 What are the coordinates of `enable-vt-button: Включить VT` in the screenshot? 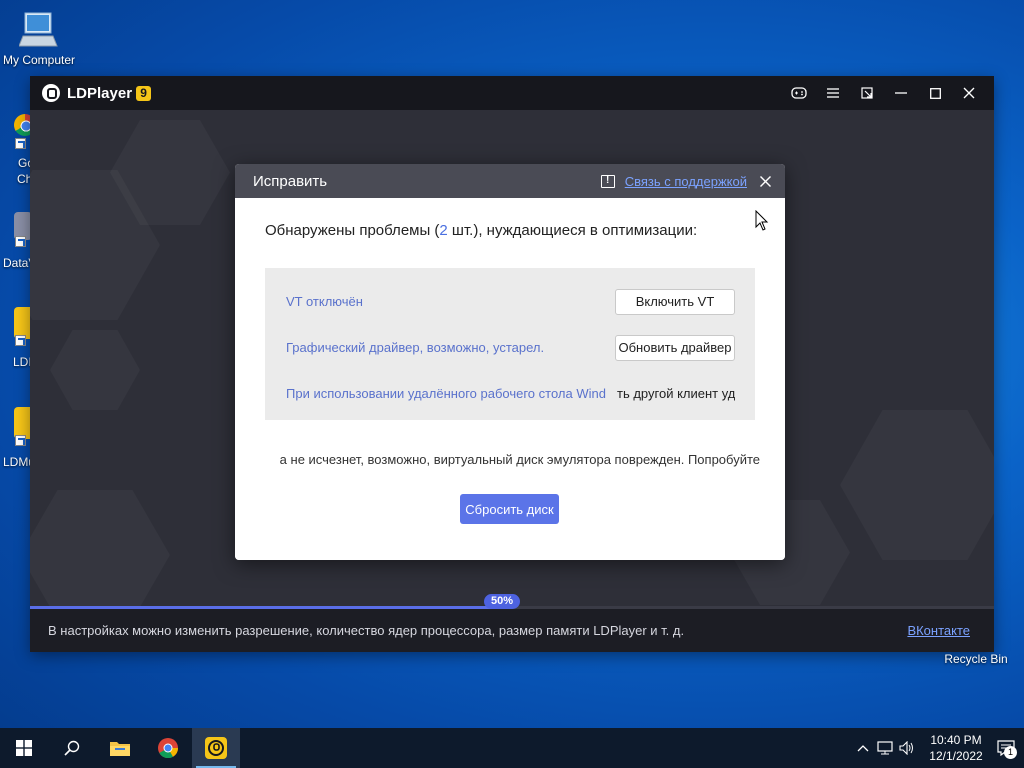 It's located at (675, 302).